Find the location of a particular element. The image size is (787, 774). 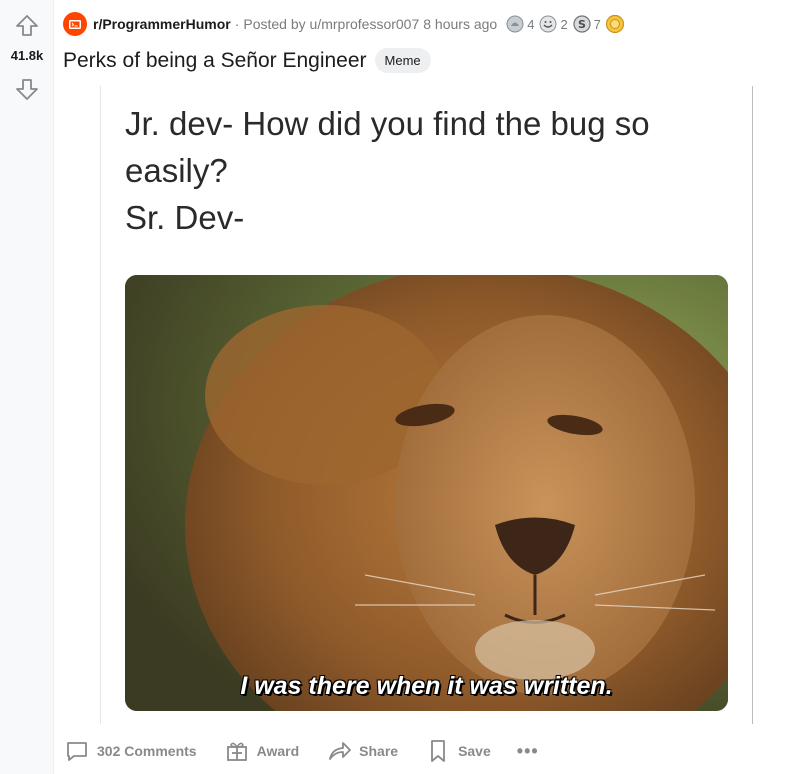

subreddit-icon is located at coordinates (75, 24).